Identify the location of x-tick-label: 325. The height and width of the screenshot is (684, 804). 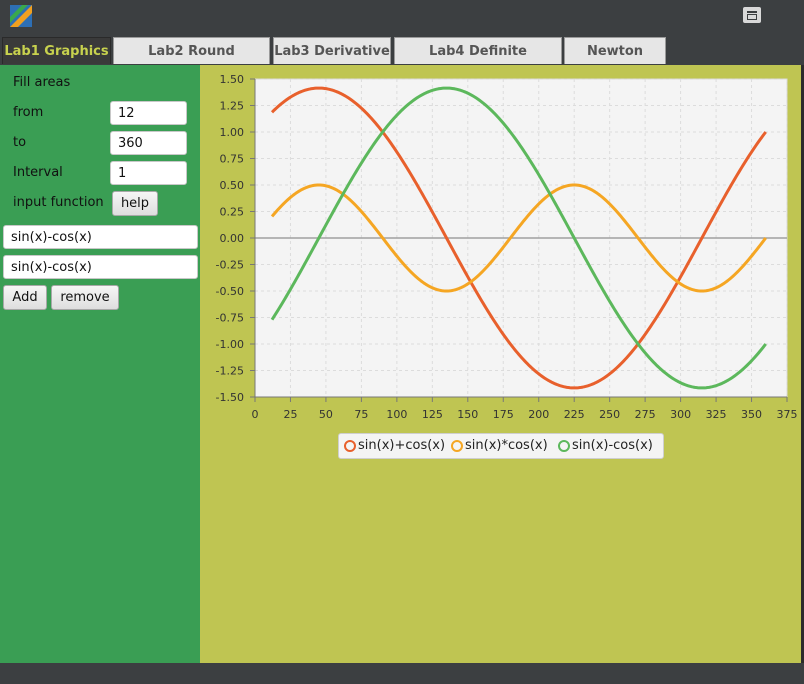
(716, 414).